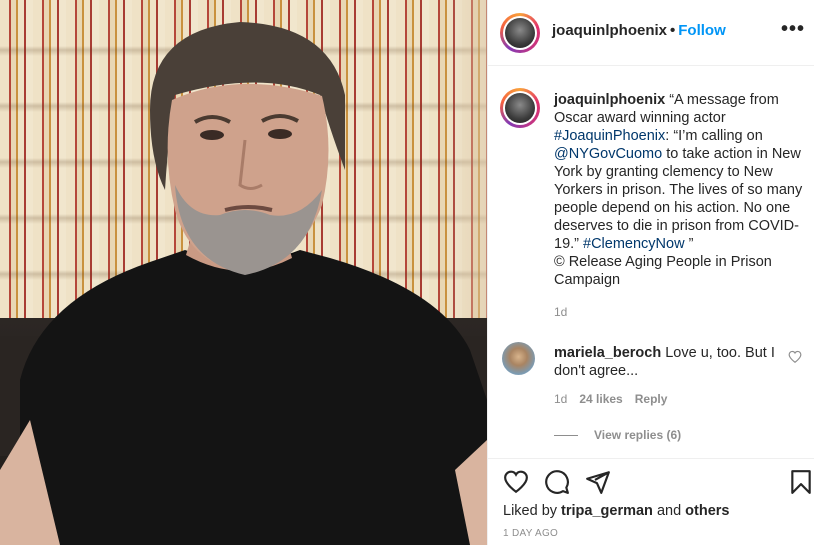 The image size is (814, 545). Describe the element at coordinates (532, 511) in the screenshot. I see `liked-by-prefix: Liked by` at that location.